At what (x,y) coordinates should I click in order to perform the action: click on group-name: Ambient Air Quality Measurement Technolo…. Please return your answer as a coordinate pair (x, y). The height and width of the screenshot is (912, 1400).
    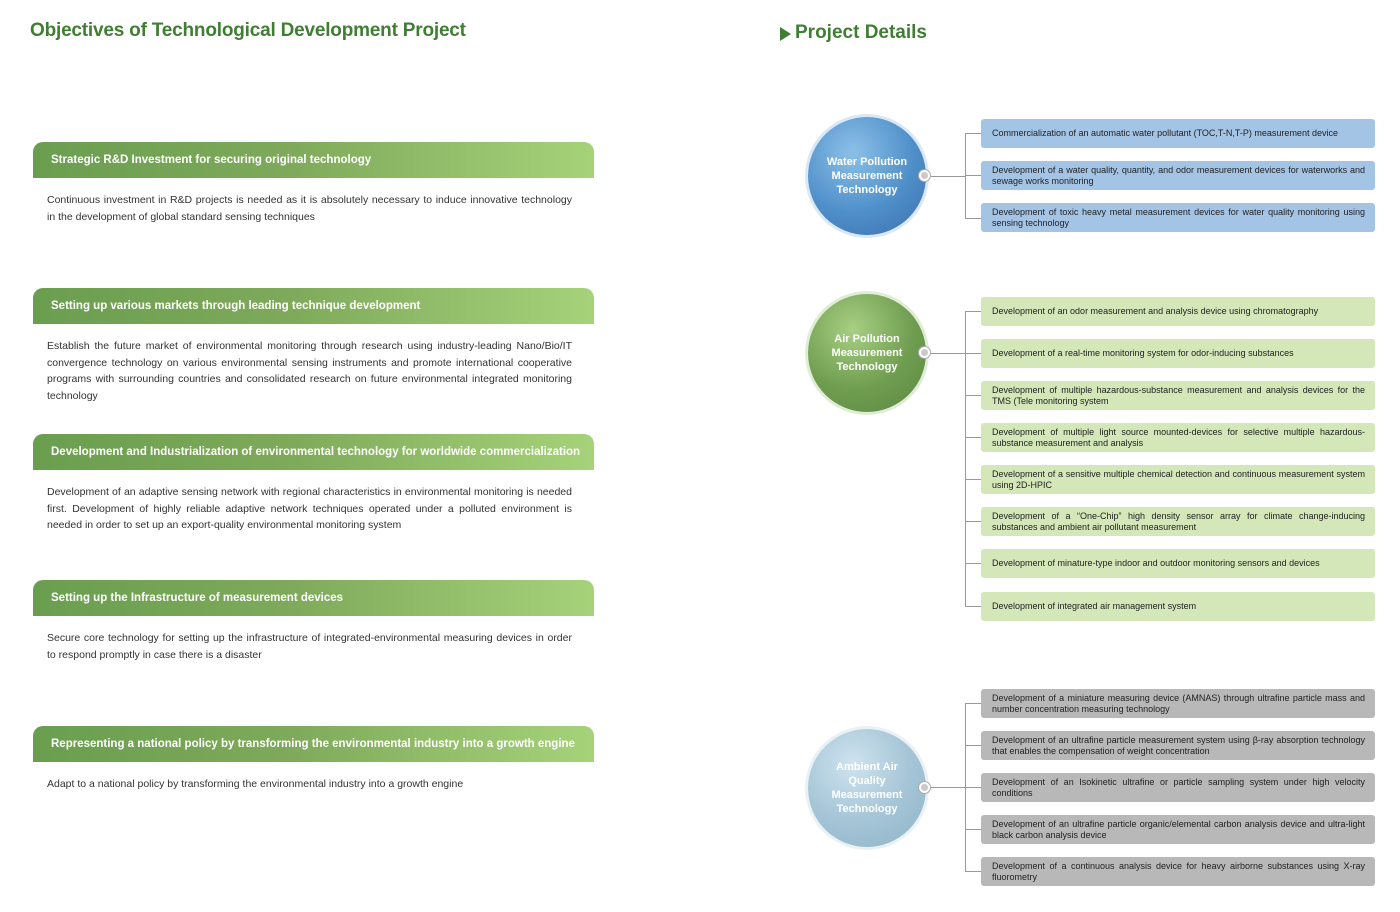
    Looking at the image, I should click on (867, 788).